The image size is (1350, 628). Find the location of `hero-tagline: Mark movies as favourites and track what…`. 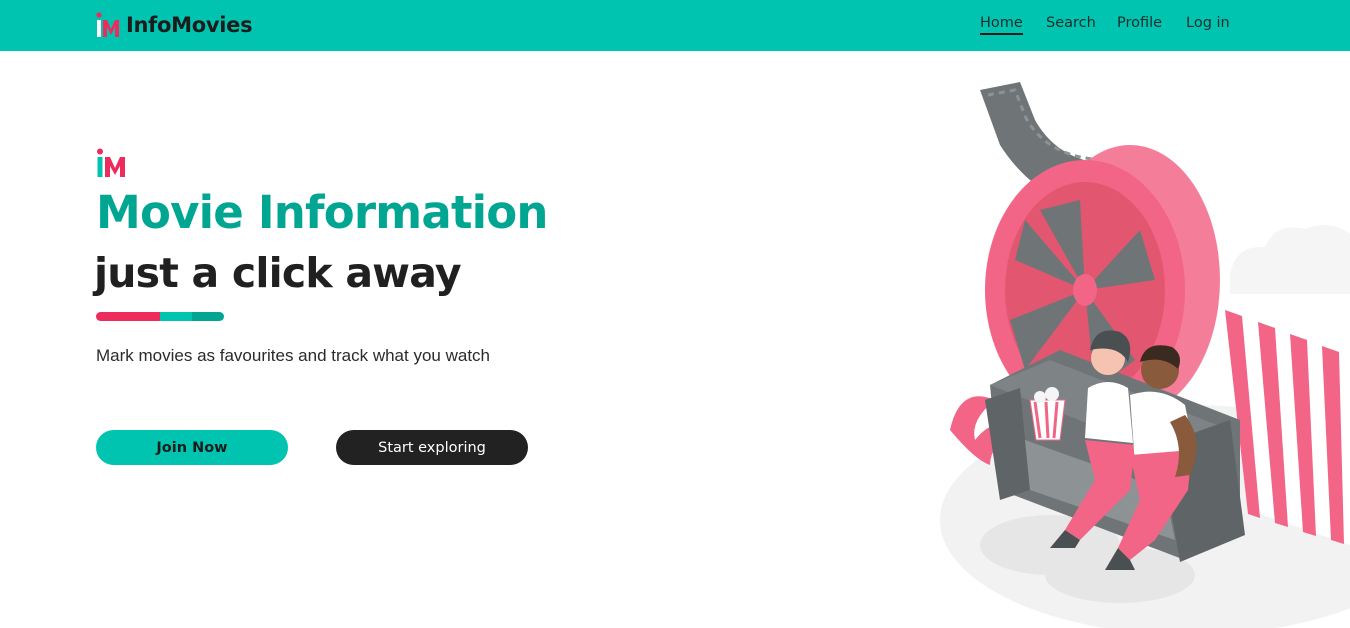

hero-tagline: Mark movies as favourites and track what… is located at coordinates (293, 355).